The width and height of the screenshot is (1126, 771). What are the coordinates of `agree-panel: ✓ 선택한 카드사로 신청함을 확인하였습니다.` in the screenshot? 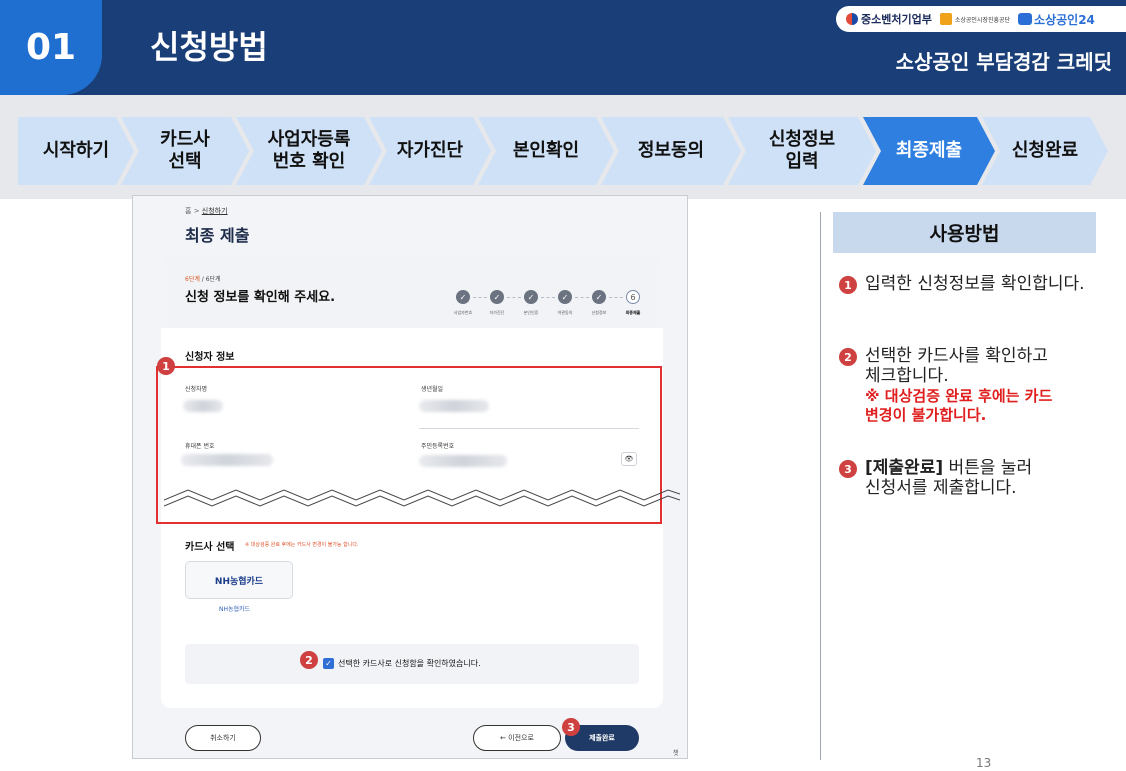 It's located at (412, 664).